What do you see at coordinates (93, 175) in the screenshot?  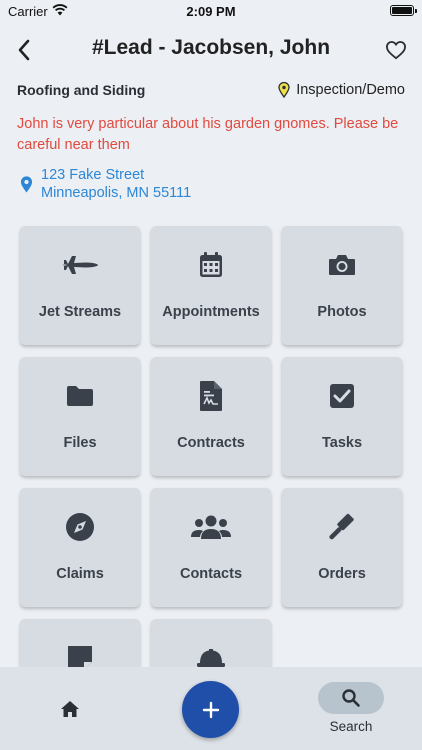 I see `address-line-1: 123 Fake Street` at bounding box center [93, 175].